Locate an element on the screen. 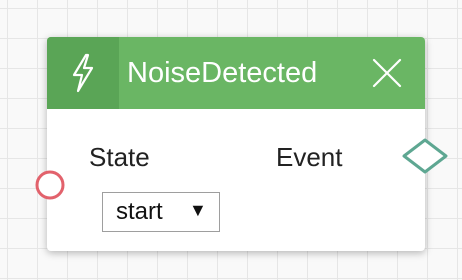 The height and width of the screenshot is (280, 462). dropdown-arrow-icon: ▼ is located at coordinates (198, 210).